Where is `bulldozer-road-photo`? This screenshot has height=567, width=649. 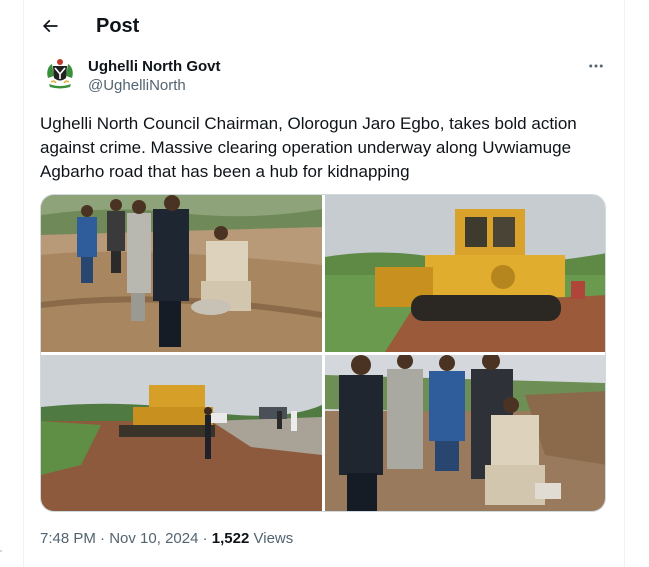
bulldozer-road-photo is located at coordinates (181, 433).